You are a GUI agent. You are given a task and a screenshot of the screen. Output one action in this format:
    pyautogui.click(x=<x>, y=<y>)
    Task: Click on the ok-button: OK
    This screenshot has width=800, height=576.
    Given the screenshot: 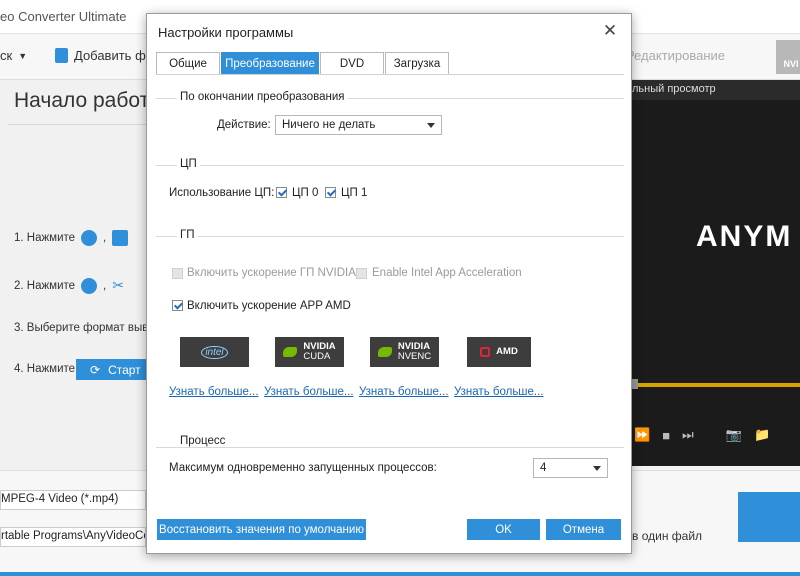 What is the action you would take?
    pyautogui.click(x=503, y=529)
    